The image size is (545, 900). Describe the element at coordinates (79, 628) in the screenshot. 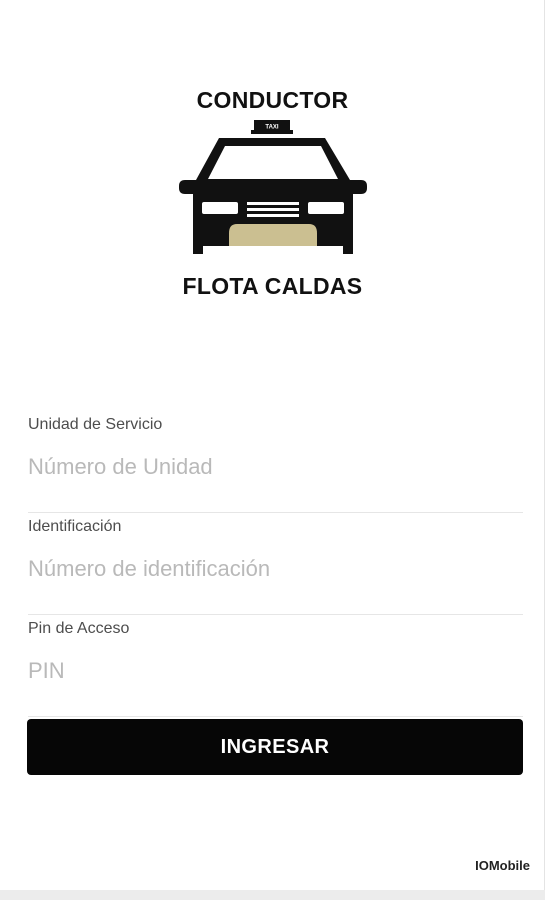

I see `pin-label: Pin de Acceso` at that location.